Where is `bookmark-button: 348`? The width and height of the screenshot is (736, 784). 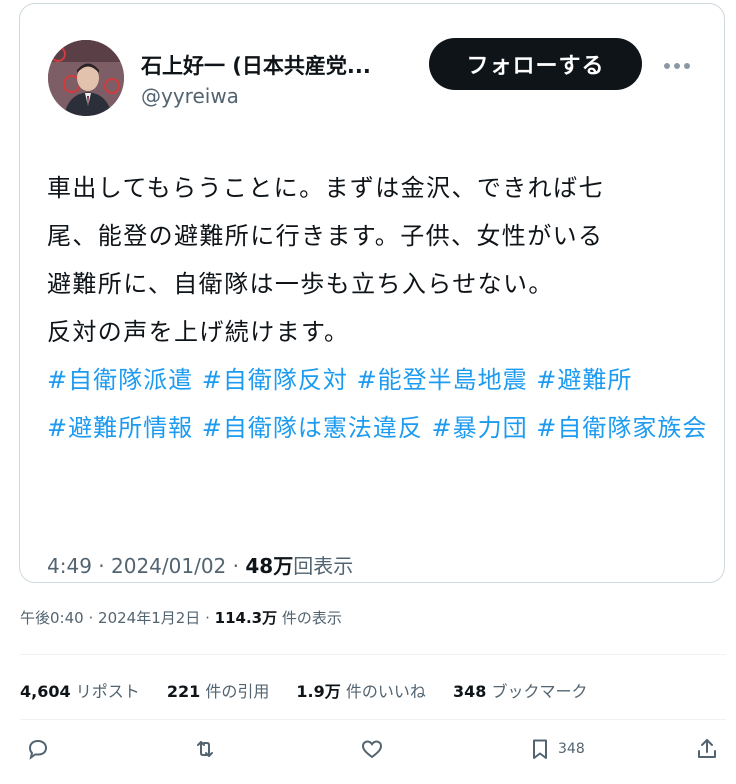
bookmark-button: 348 is located at coordinates (556, 749).